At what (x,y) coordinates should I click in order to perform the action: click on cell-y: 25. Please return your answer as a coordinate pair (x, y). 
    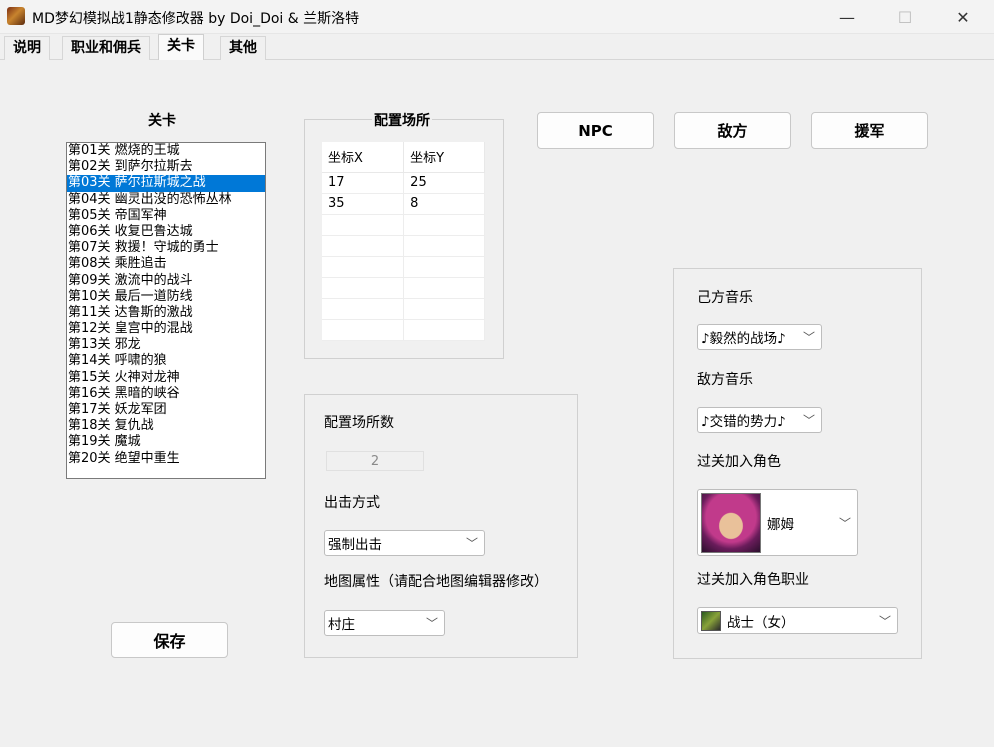
    Looking at the image, I should click on (444, 183).